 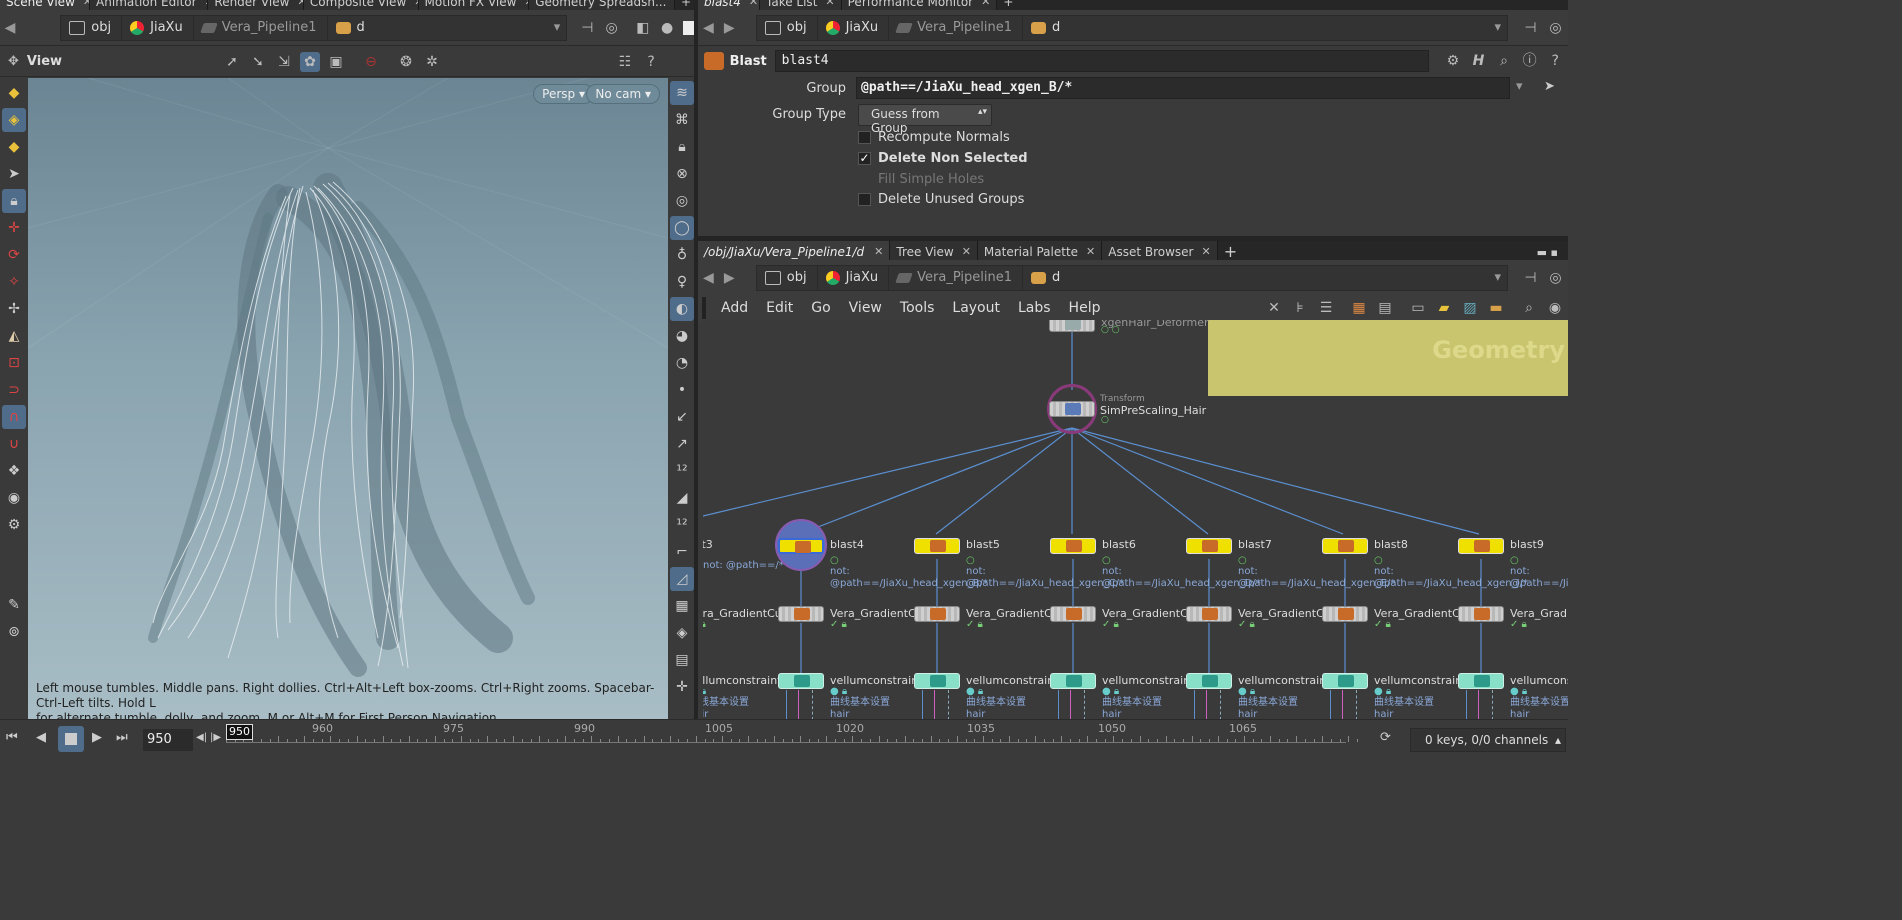 What do you see at coordinates (563, 94) in the screenshot?
I see `persp-menu: Persp ▾` at bounding box center [563, 94].